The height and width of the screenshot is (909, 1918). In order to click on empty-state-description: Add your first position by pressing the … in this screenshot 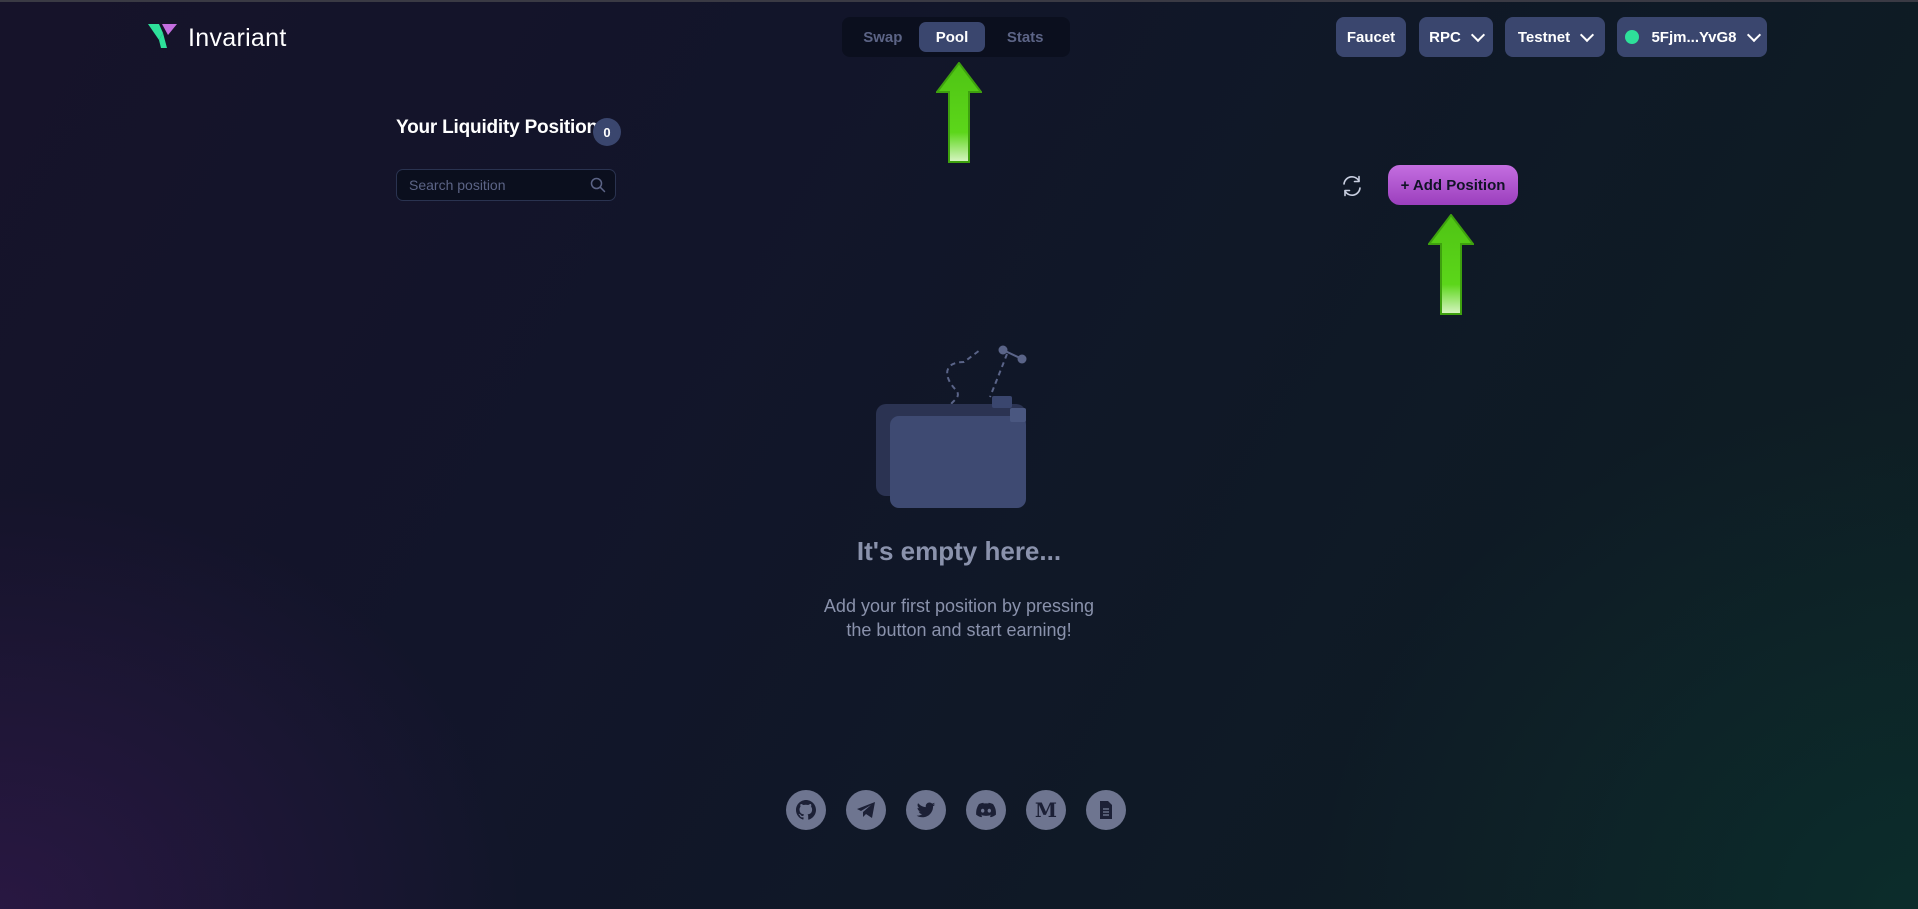, I will do `click(959, 618)`.